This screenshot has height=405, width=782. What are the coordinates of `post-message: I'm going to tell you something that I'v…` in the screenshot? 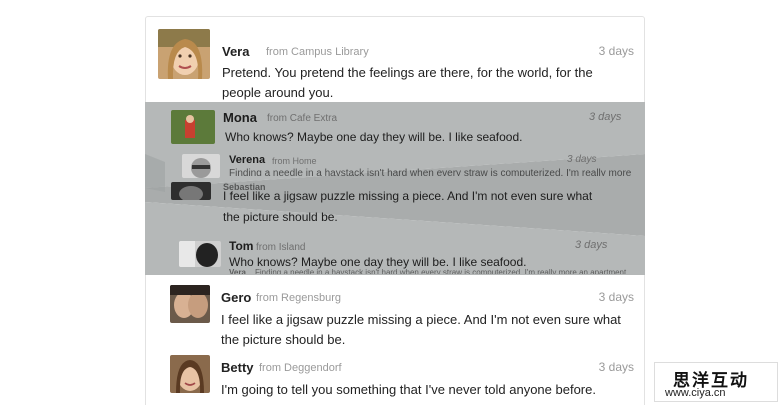 It's located at (408, 390).